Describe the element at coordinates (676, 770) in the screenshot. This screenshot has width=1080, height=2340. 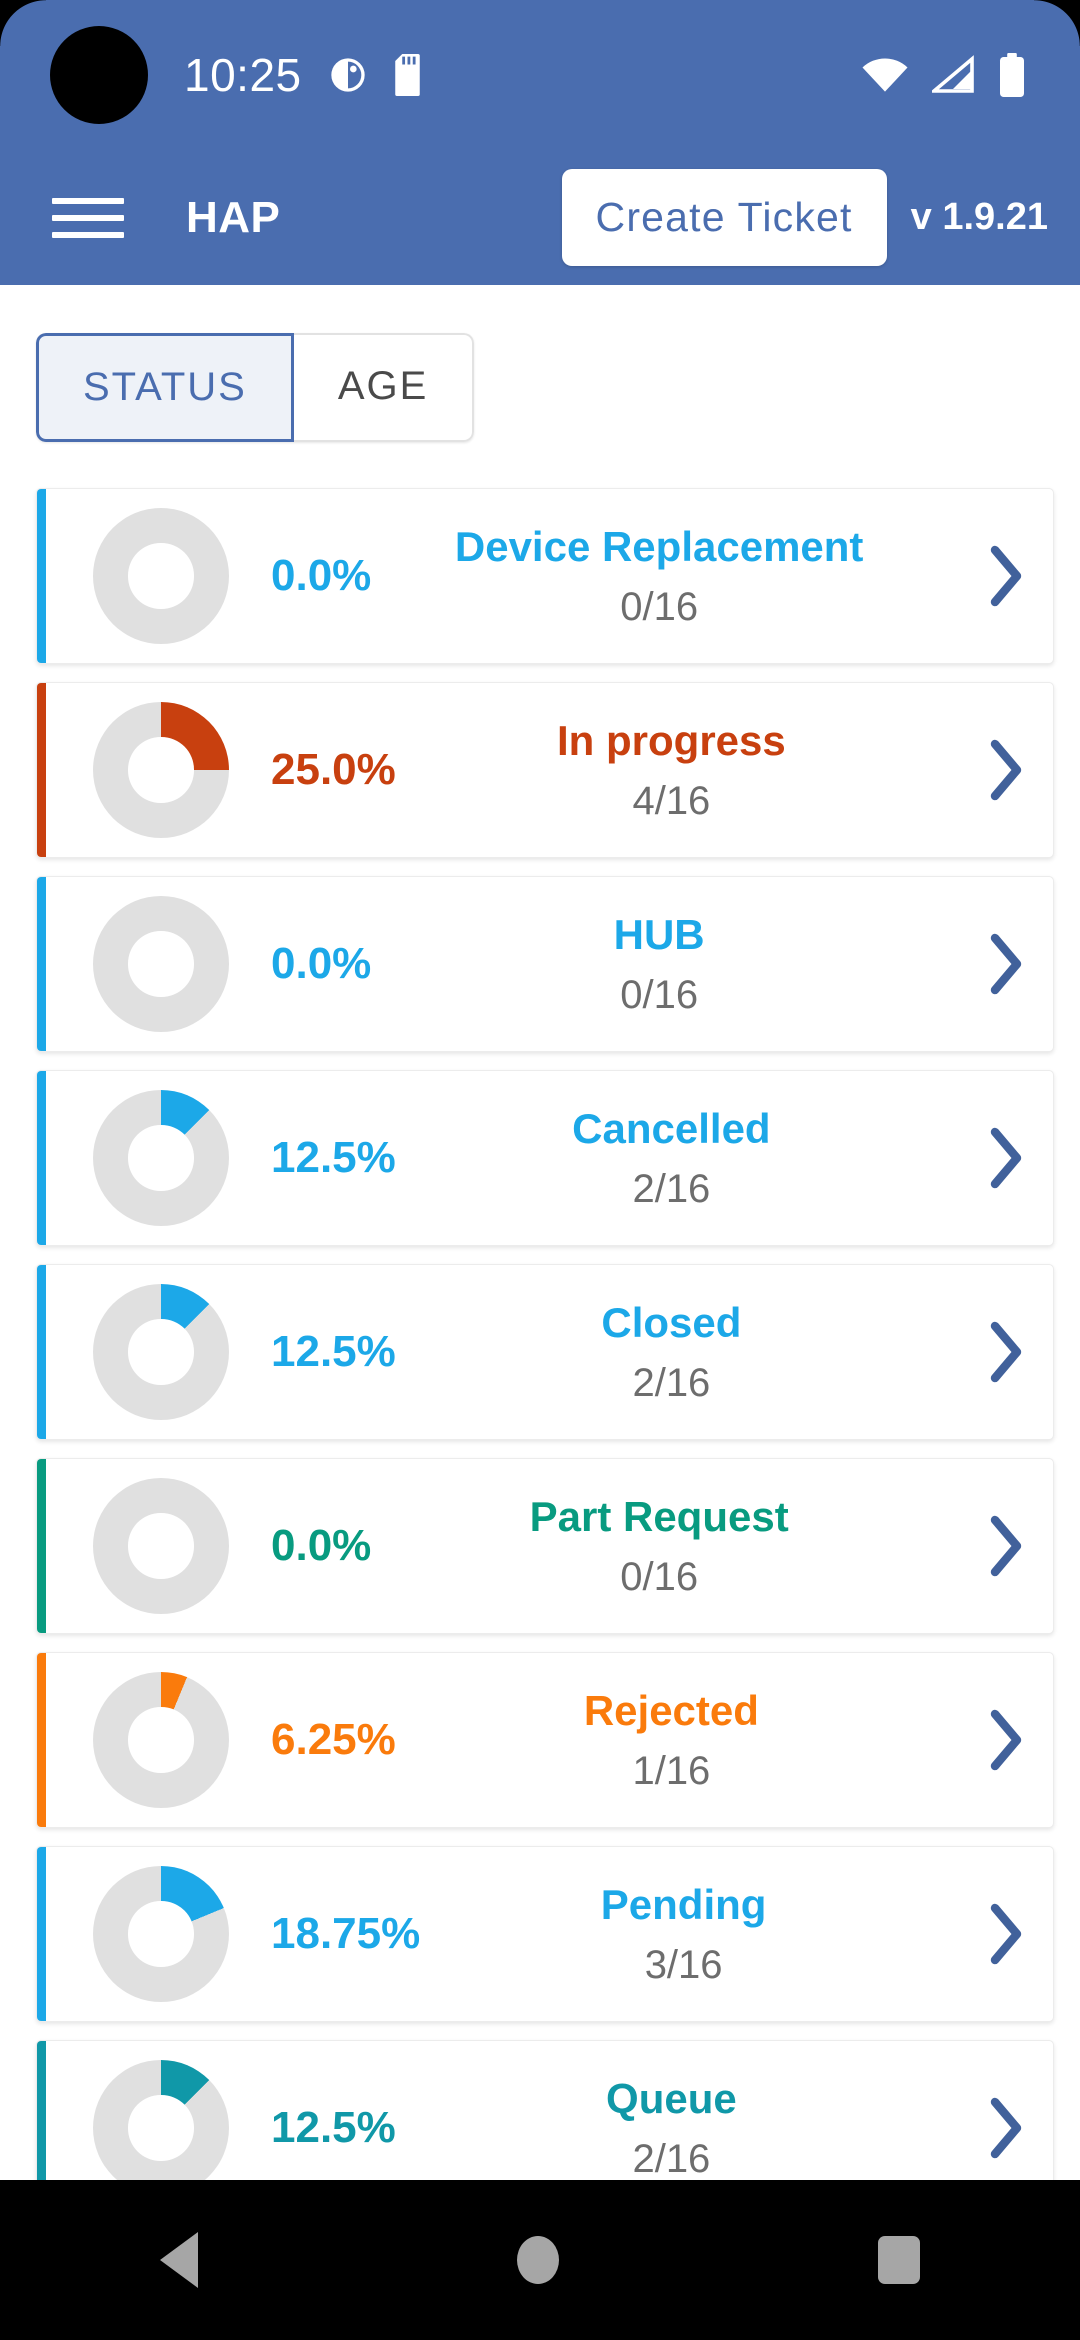
I see `row-labels: In progress 4/16` at that location.